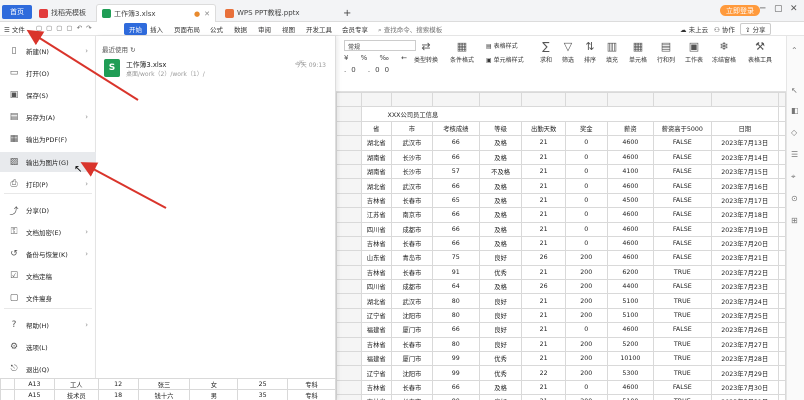  What do you see at coordinates (744, 171) in the screenshot?
I see `table-cell: 2023年7月15日` at bounding box center [744, 171].